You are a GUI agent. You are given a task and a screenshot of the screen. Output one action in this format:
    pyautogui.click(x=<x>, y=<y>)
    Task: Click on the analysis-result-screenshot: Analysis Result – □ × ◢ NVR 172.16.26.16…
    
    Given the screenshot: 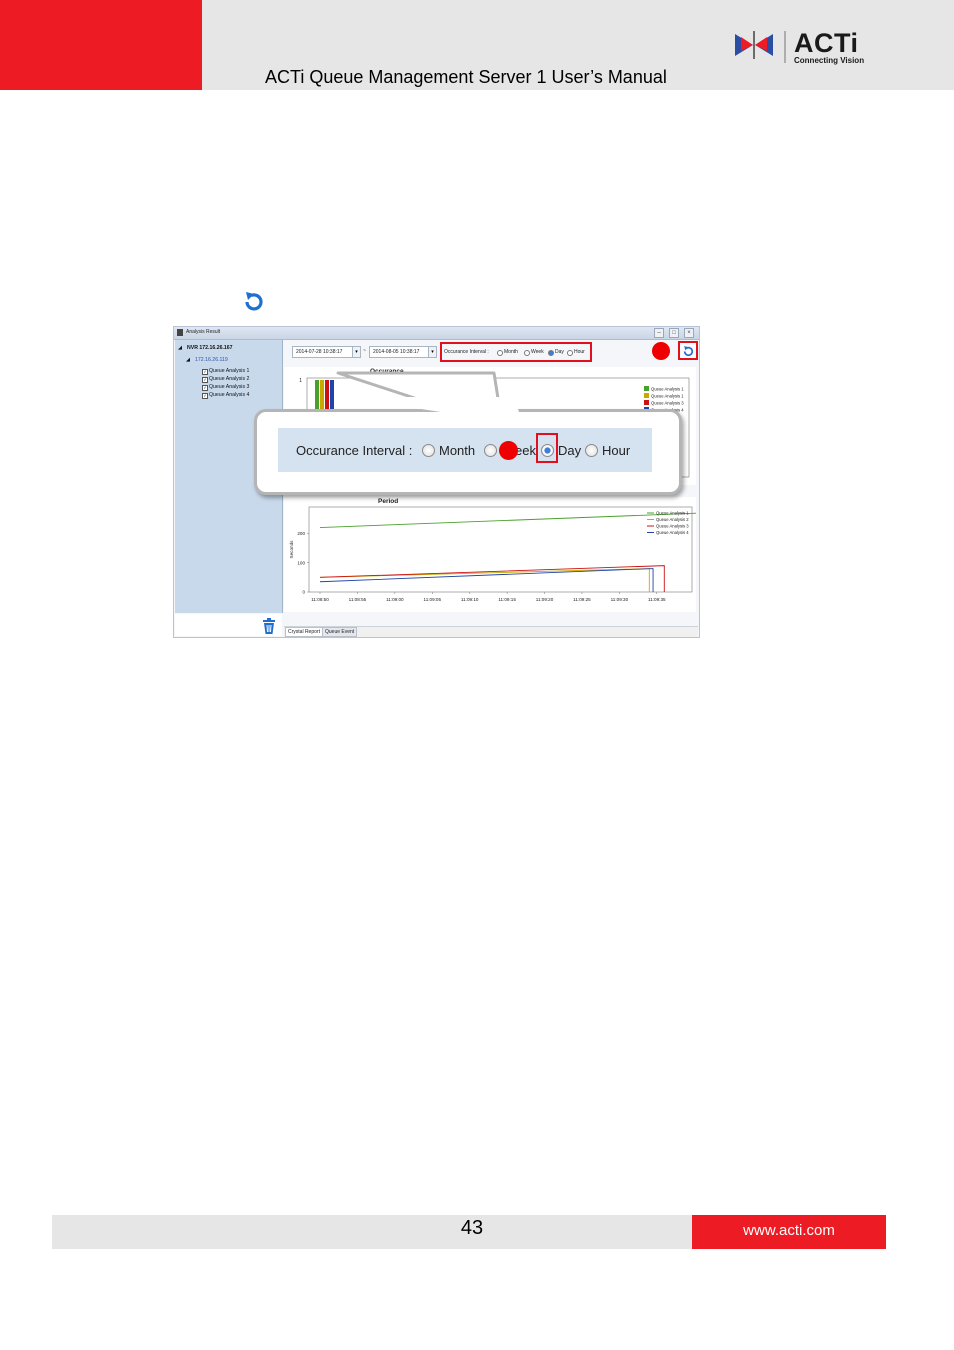 What is the action you would take?
    pyautogui.click(x=439, y=482)
    